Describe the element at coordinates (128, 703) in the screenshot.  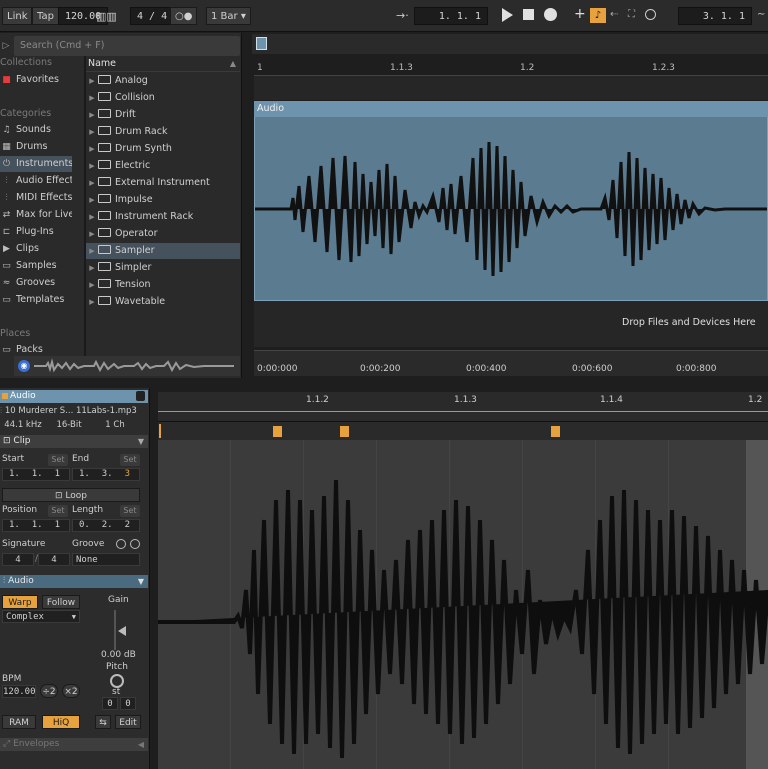
I see `pitch-cents-field: 0` at that location.